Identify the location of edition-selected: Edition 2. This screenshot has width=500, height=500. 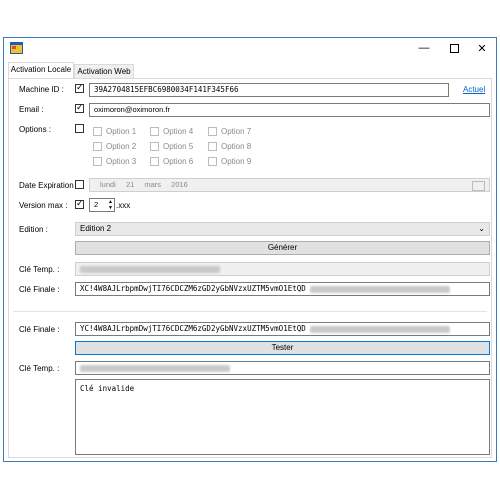
(96, 228).